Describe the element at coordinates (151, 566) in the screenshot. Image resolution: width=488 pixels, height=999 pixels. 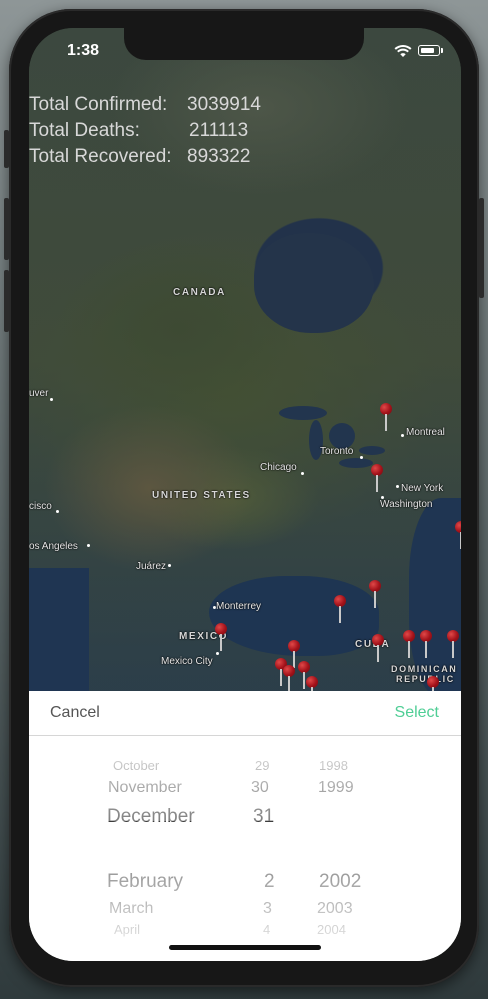
I see `map-label-juarez: Juárez` at that location.